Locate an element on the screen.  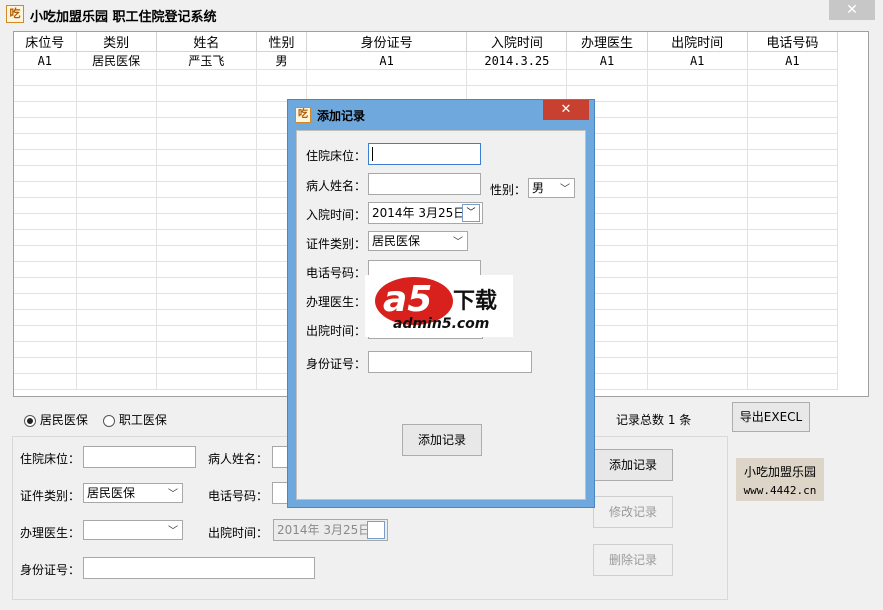
dialog-admit-date-value: 2014年 3月25日 is located at coordinates (419, 213).